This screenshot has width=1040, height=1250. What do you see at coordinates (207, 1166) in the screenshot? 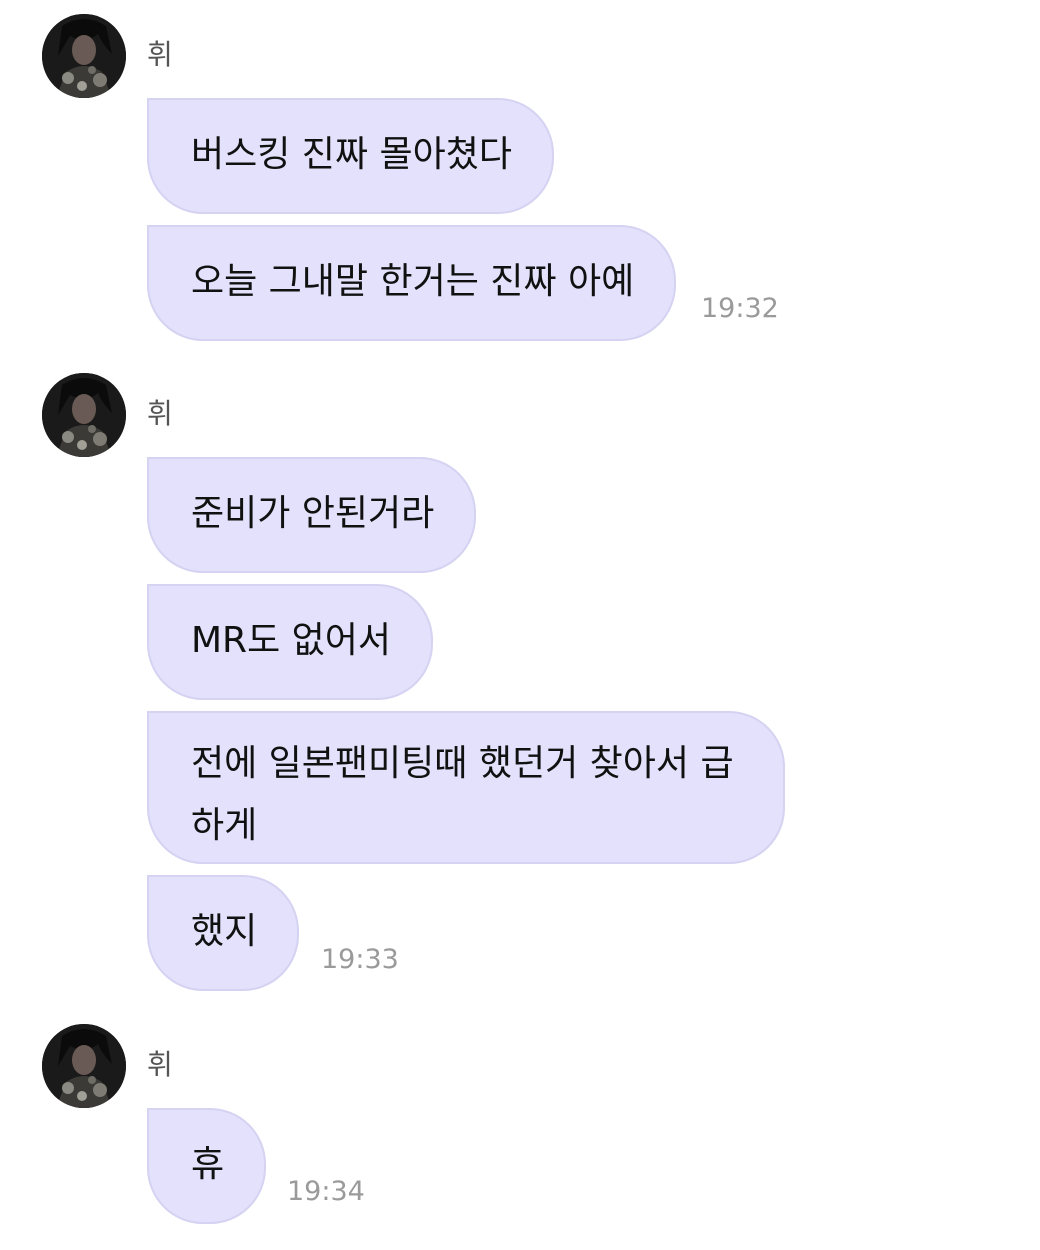
I see `message-bubble: 휴` at bounding box center [207, 1166].